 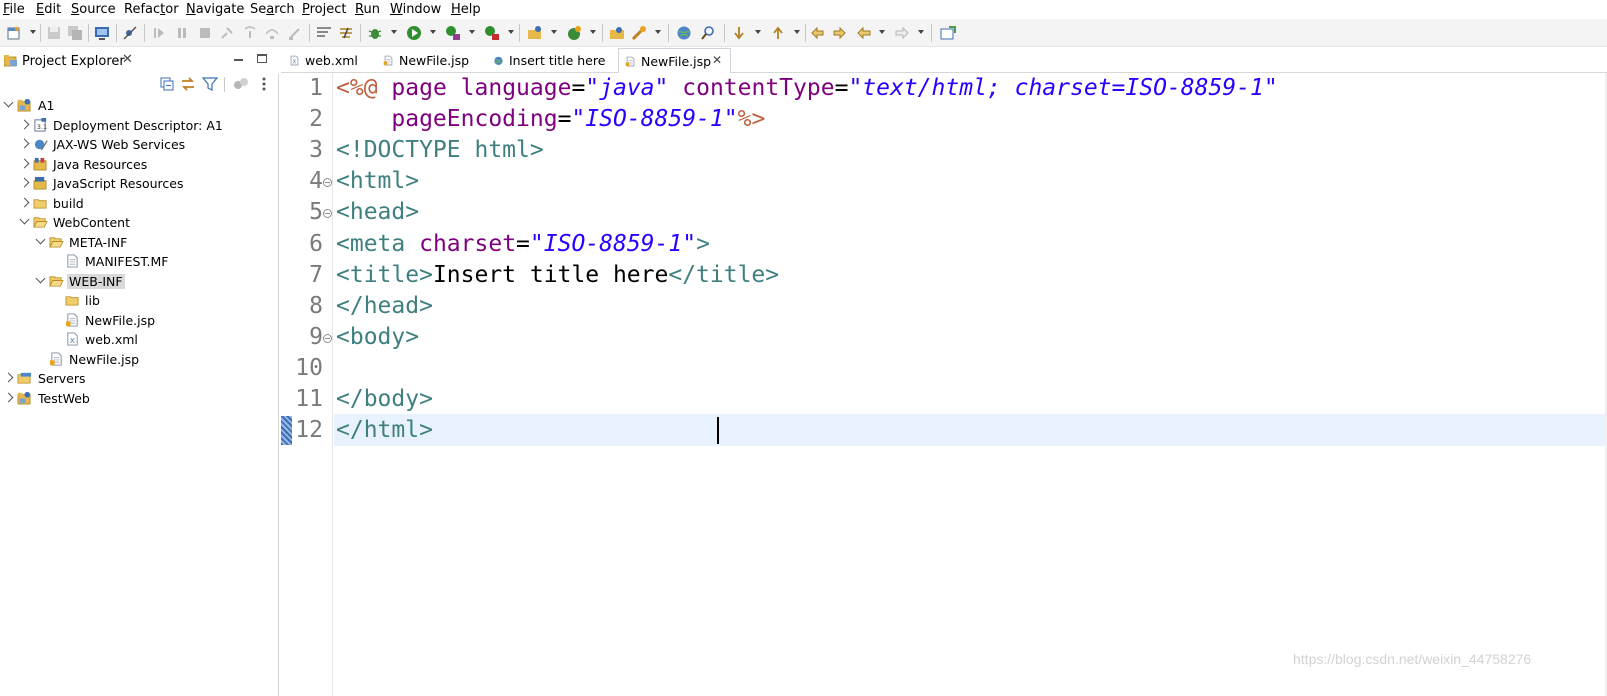 I want to click on debug-icon, so click(x=375, y=33).